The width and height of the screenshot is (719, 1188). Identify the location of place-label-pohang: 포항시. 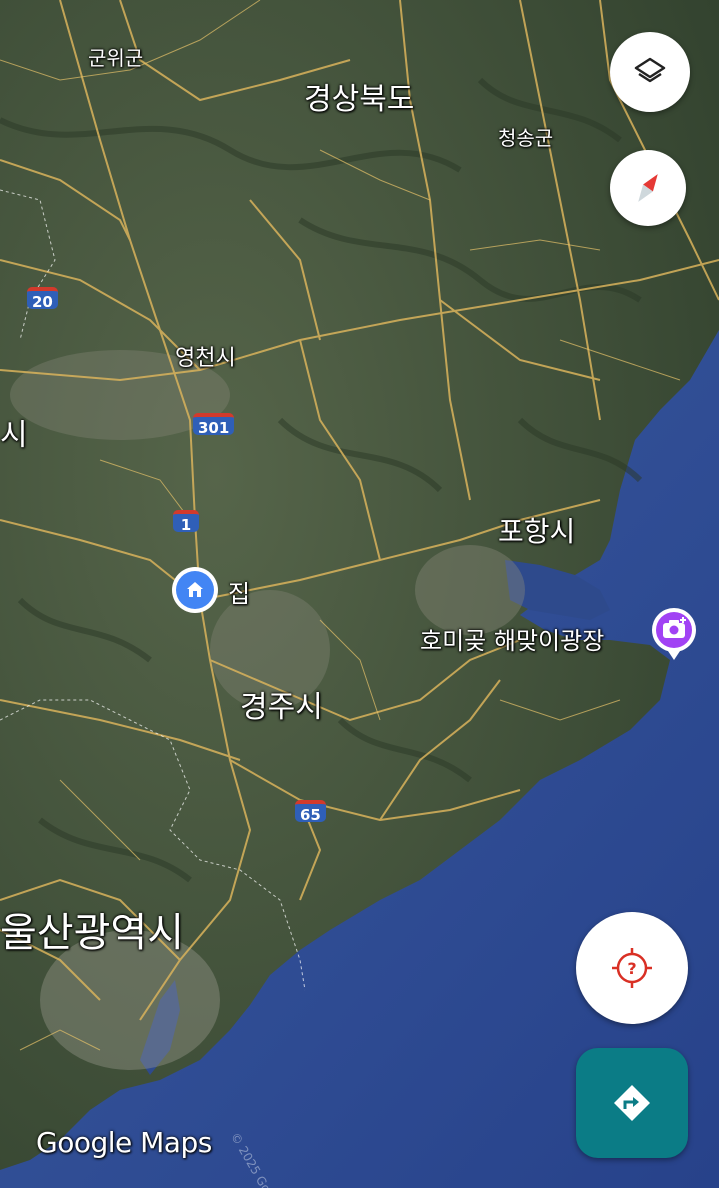
(537, 531).